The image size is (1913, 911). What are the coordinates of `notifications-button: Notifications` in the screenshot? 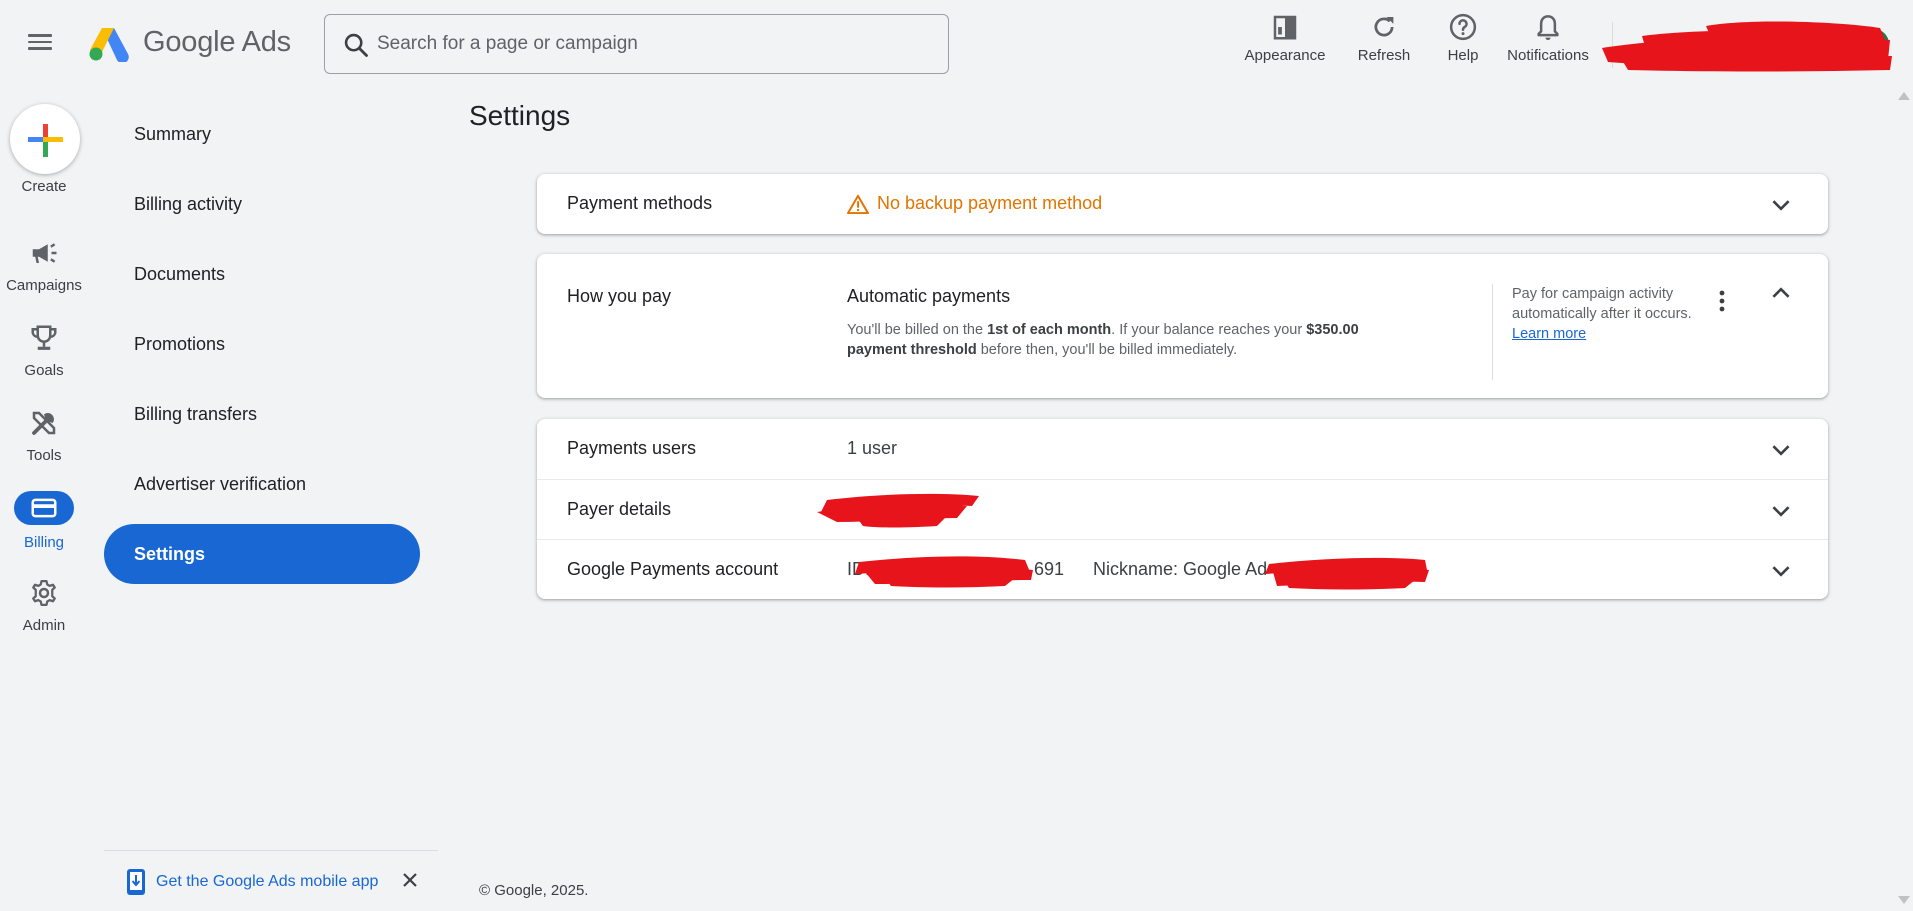 It's located at (1548, 42).